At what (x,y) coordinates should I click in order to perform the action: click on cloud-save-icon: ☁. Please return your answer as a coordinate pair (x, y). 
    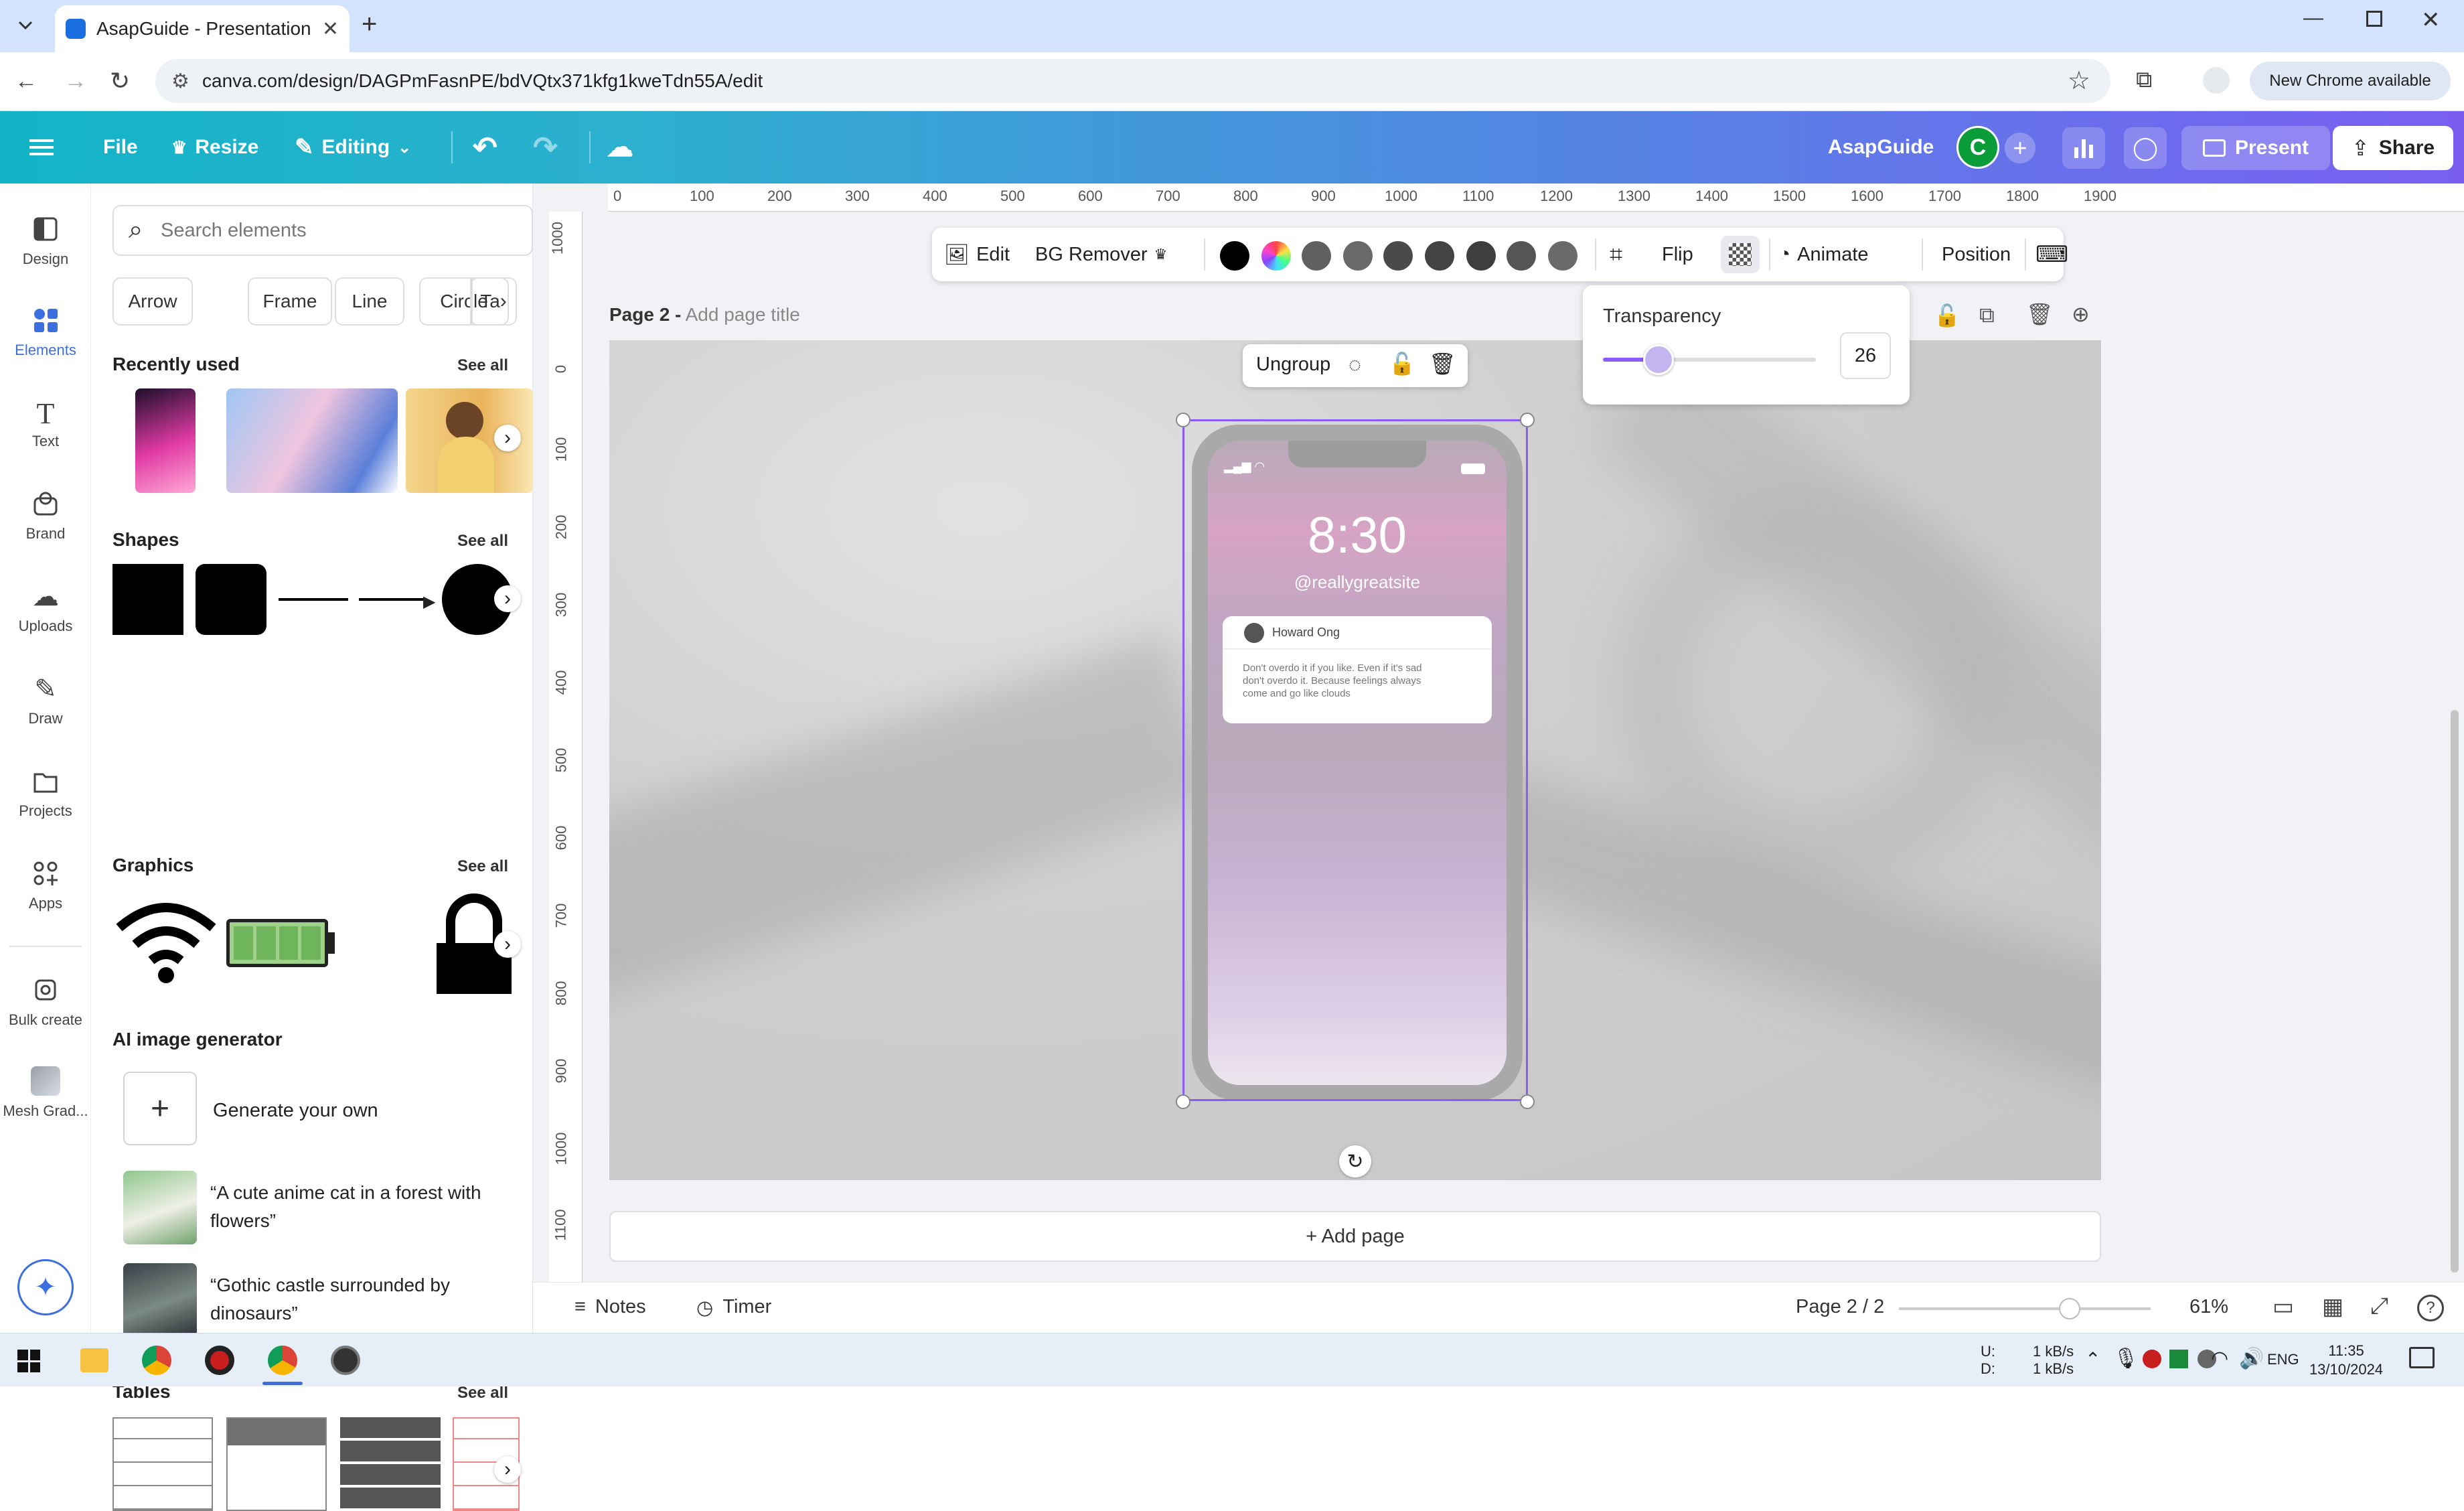
    Looking at the image, I should click on (620, 148).